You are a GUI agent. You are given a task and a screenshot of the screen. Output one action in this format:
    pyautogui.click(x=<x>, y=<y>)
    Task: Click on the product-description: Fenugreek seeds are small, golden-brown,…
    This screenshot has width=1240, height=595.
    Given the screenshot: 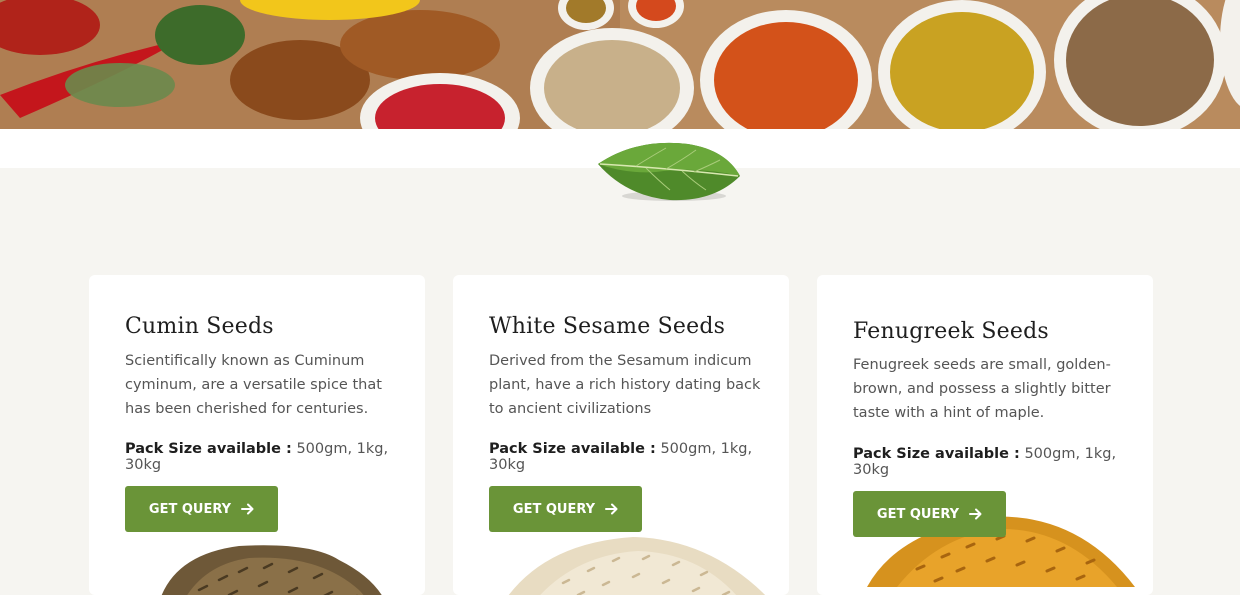 What is the action you would take?
    pyautogui.click(x=982, y=389)
    